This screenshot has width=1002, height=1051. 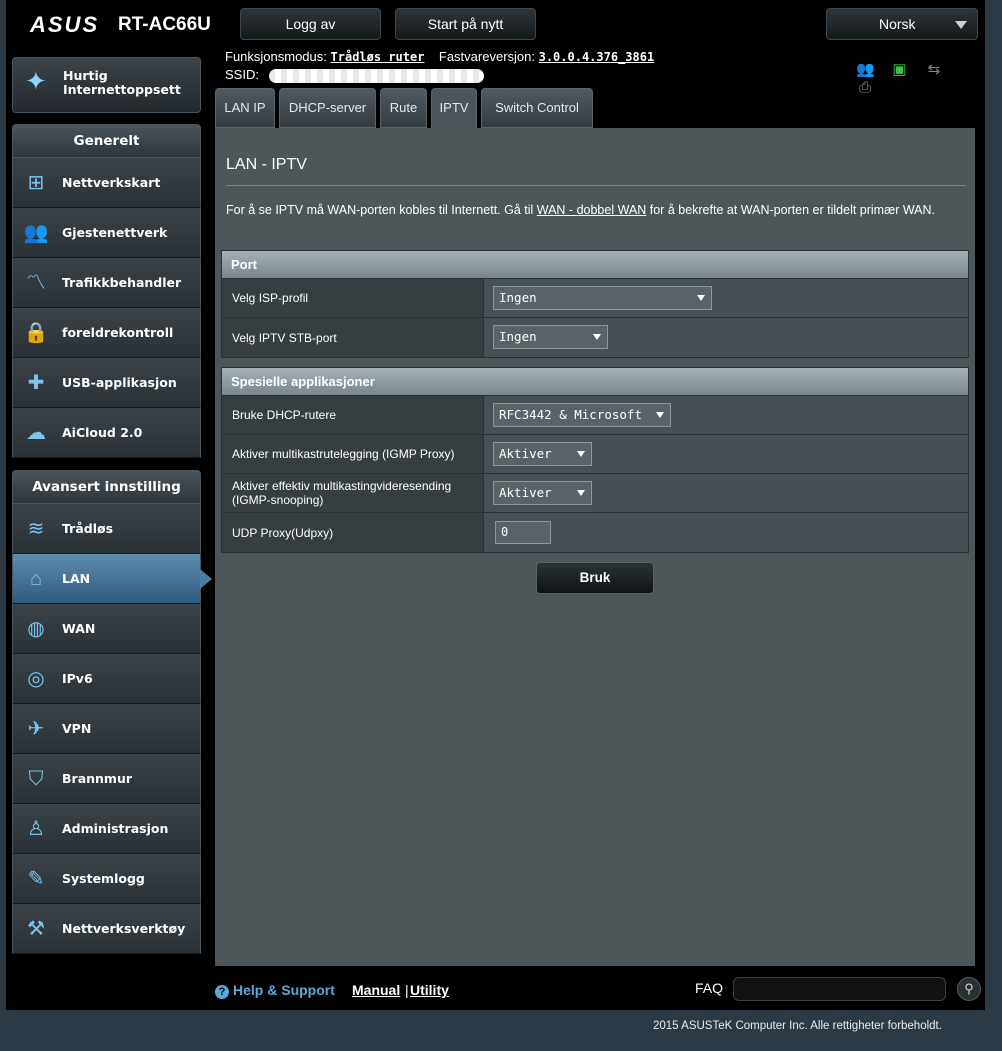 I want to click on apply-button: Bruk, so click(x=595, y=578).